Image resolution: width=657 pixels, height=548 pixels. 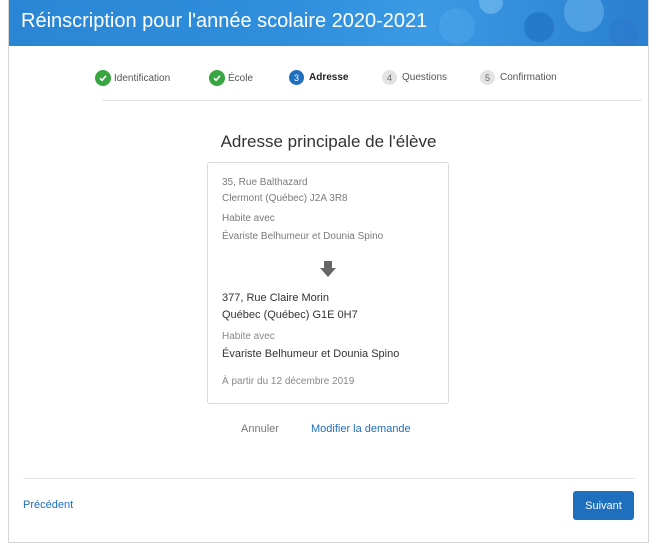 I want to click on steps-divider, so click(x=372, y=100).